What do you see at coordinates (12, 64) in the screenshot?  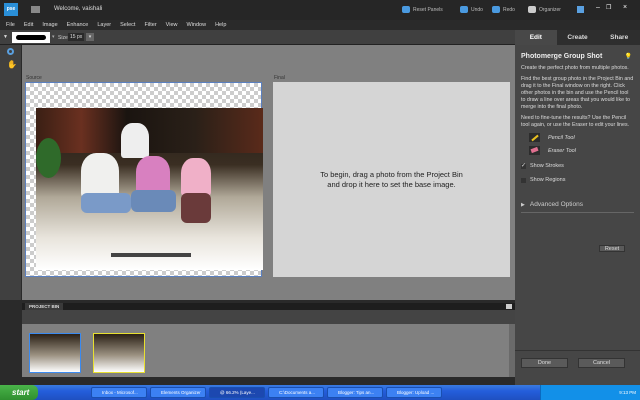 I see `hand-tool-icon: ✋` at bounding box center [12, 64].